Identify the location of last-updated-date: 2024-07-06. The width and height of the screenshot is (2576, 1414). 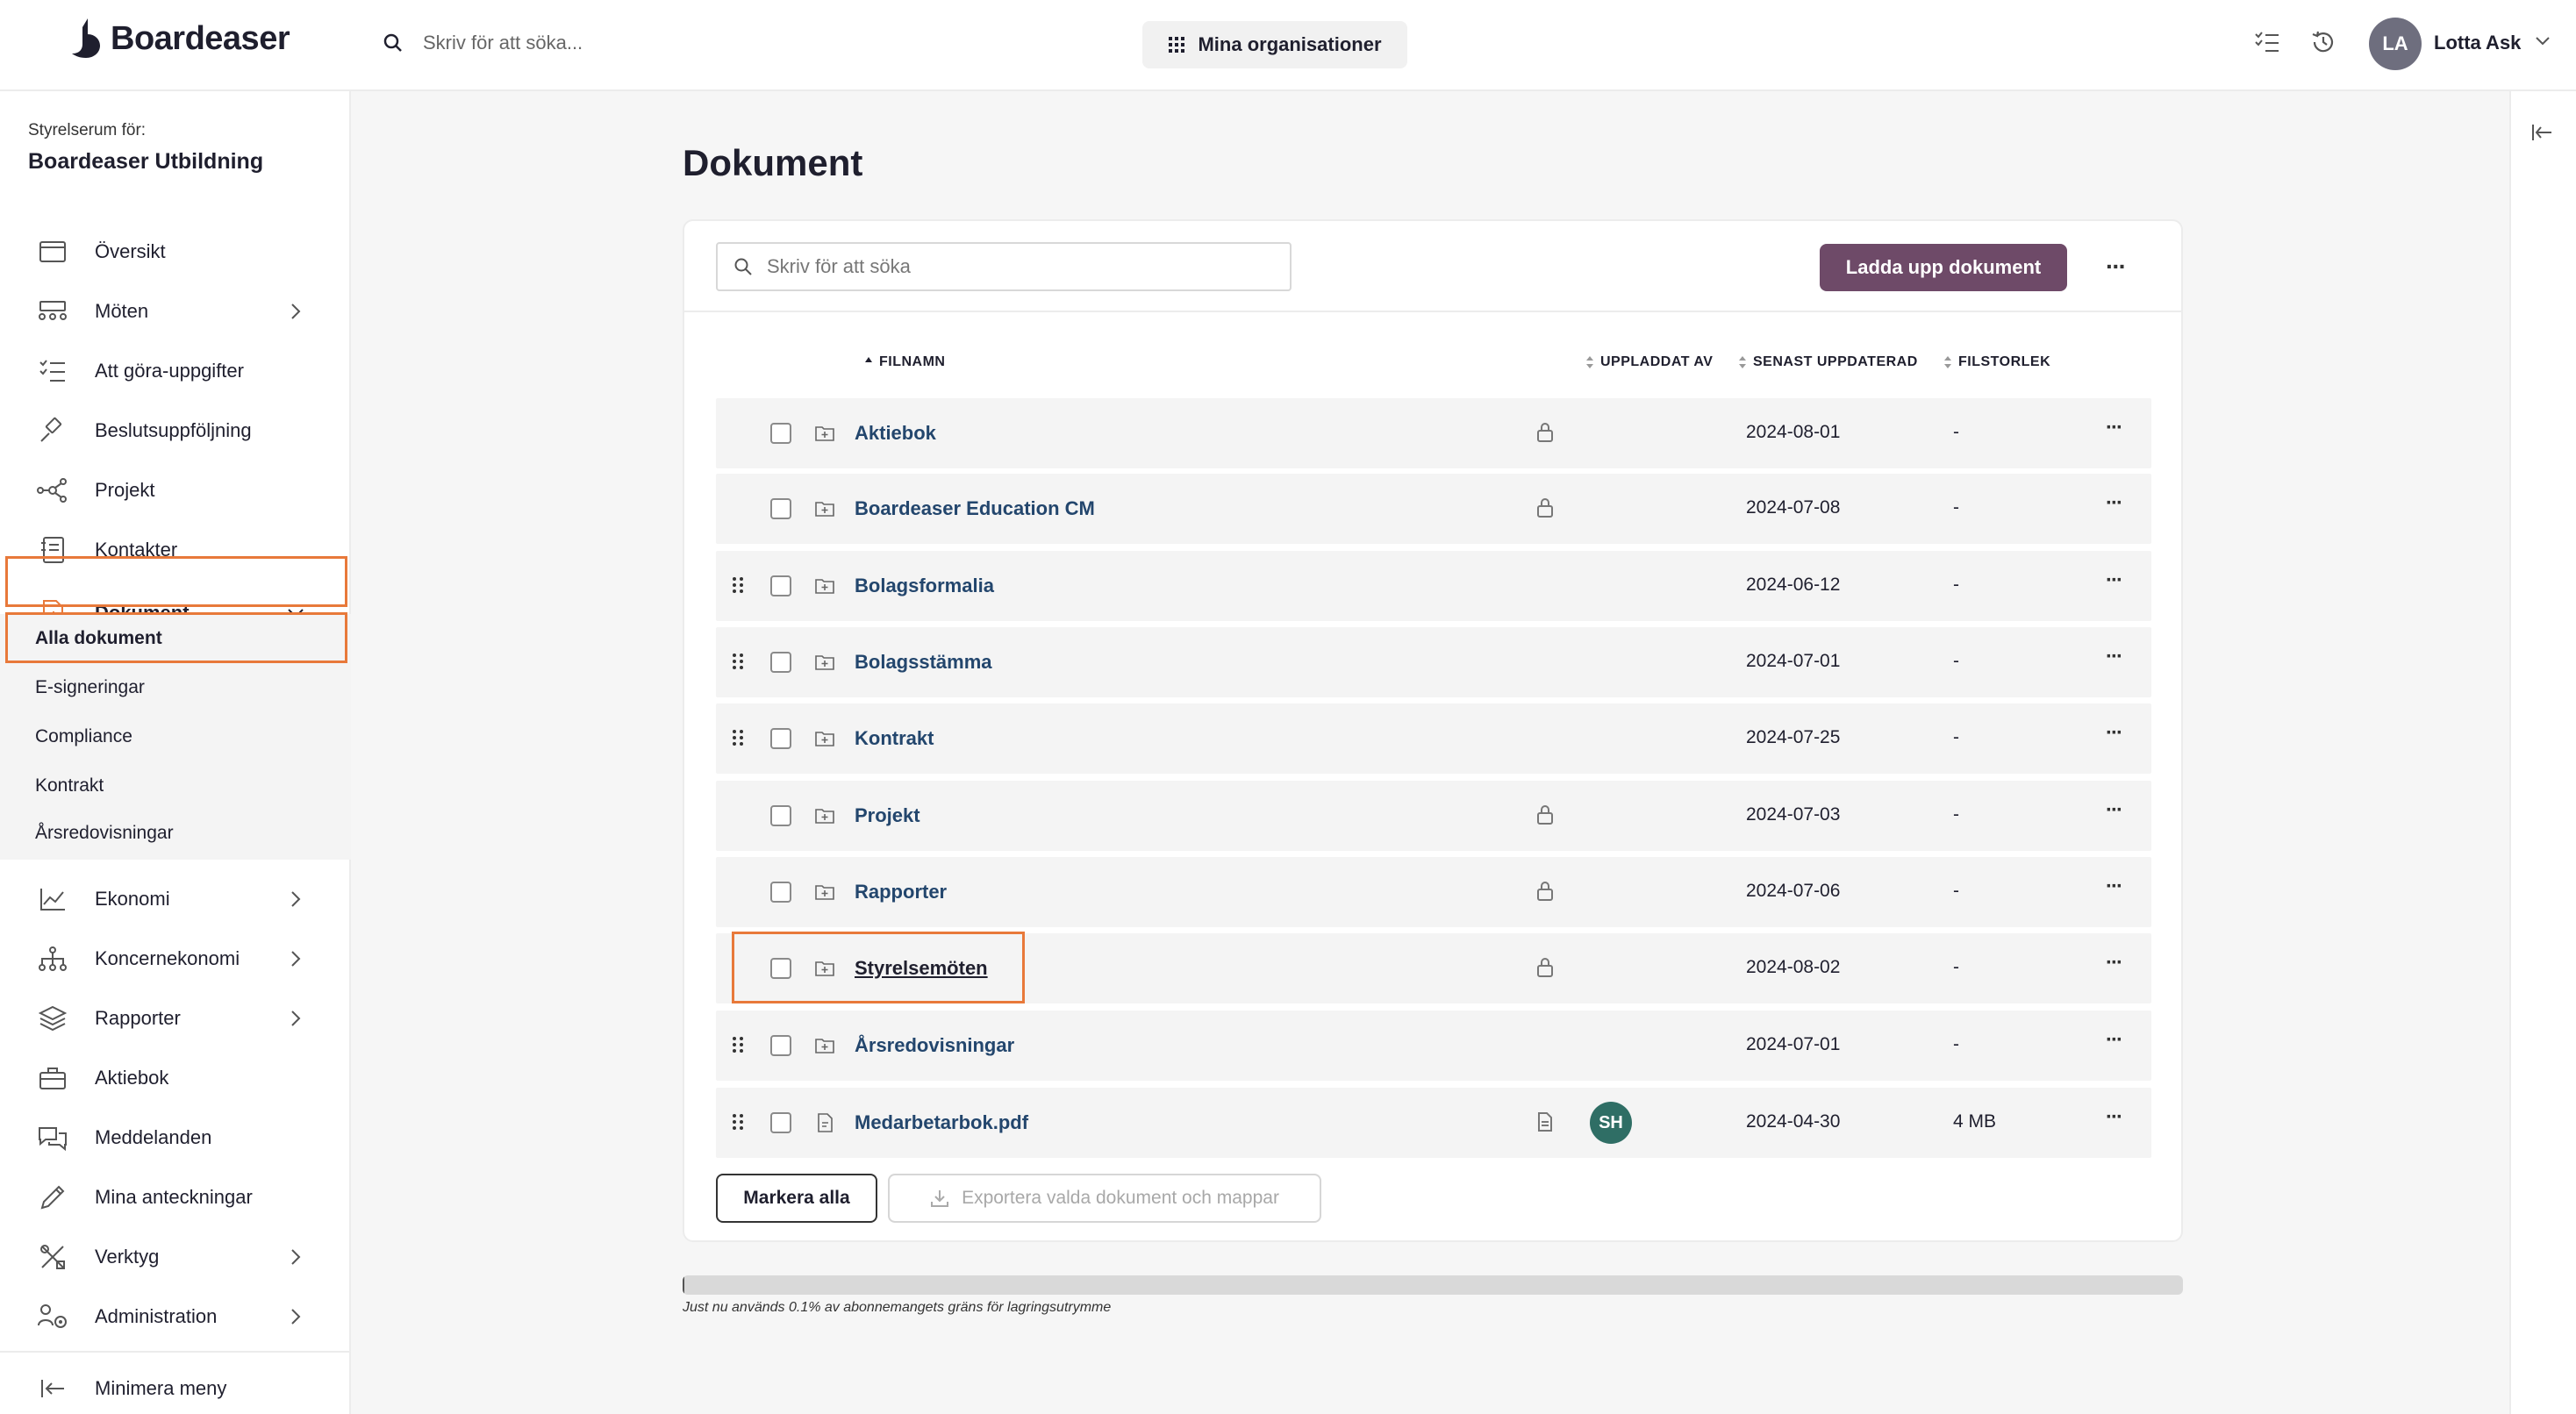
(1793, 891).